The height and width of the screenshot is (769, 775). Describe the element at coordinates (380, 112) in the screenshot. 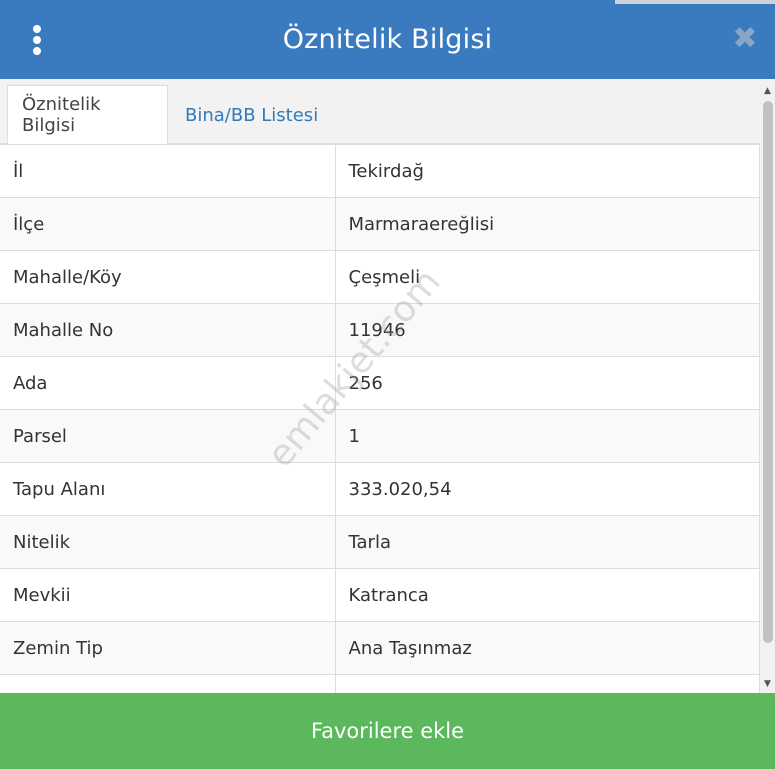

I see `tab-bar: Öznitelik Bilgisi Bina/BB Listesi` at that location.